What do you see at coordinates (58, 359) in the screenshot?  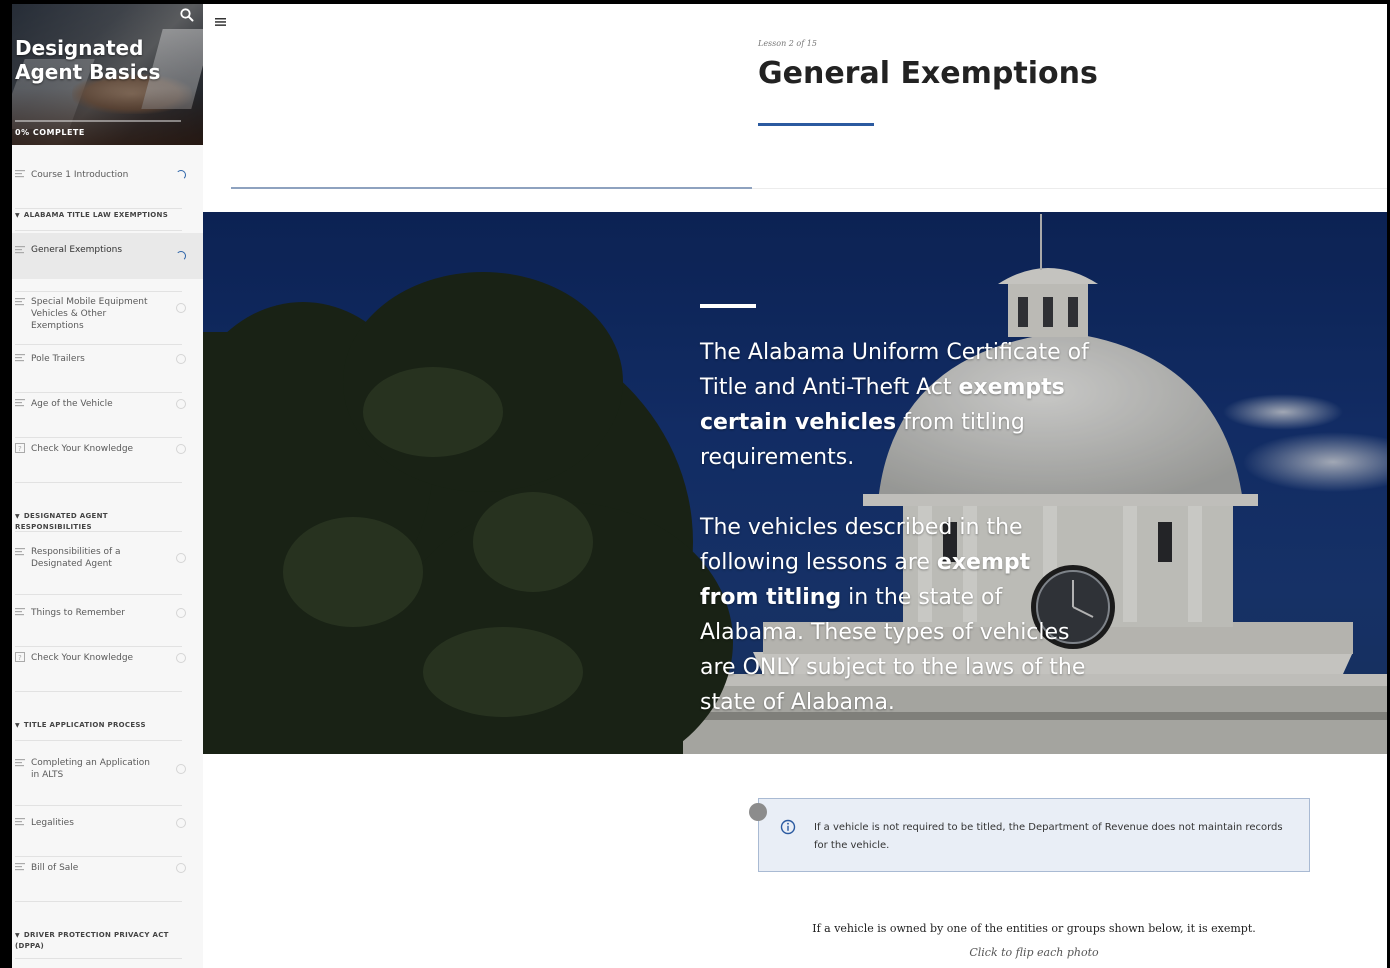 I see `sidebar-item-label: Pole Trailers` at bounding box center [58, 359].